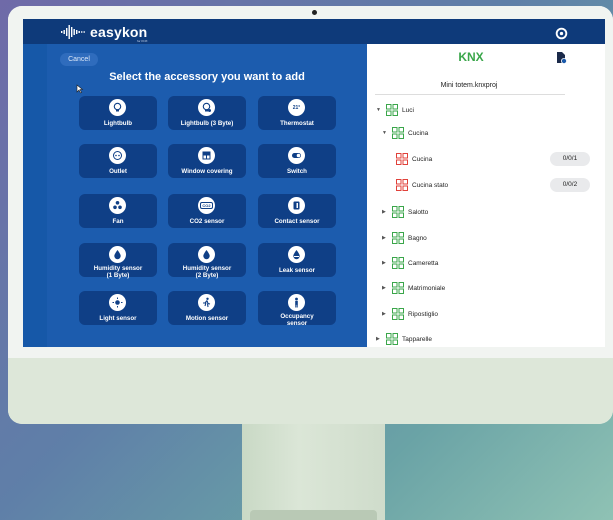 The width and height of the screenshot is (613, 520). Describe the element at coordinates (430, 185) in the screenshot. I see `tree-item-label: Cucina stato` at that location.